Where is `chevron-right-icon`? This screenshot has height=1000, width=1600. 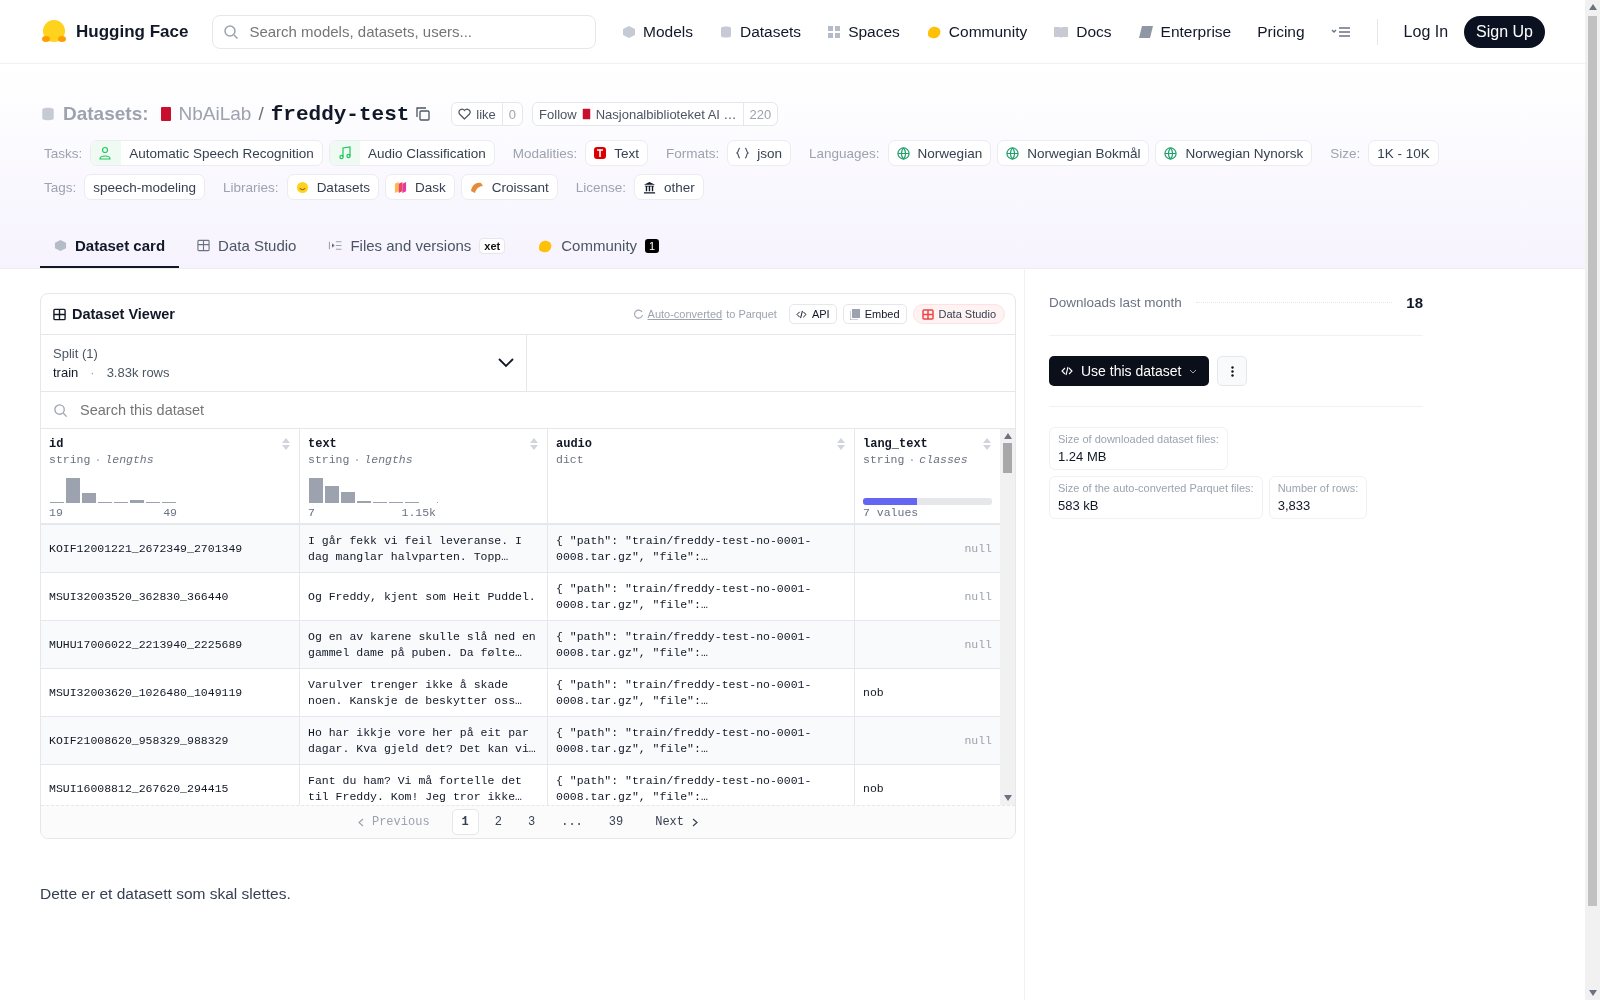
chevron-right-icon is located at coordinates (695, 822).